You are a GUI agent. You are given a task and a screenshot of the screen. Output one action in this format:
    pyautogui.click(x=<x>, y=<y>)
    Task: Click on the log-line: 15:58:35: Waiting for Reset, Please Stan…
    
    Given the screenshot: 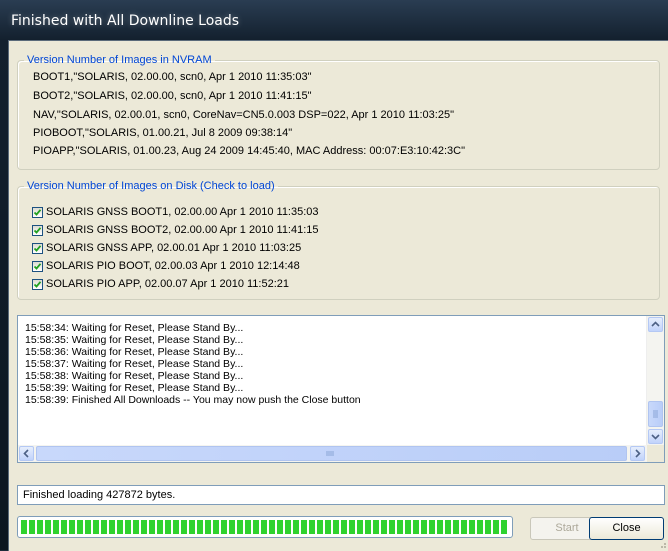 What is the action you would take?
    pyautogui.click(x=134, y=340)
    